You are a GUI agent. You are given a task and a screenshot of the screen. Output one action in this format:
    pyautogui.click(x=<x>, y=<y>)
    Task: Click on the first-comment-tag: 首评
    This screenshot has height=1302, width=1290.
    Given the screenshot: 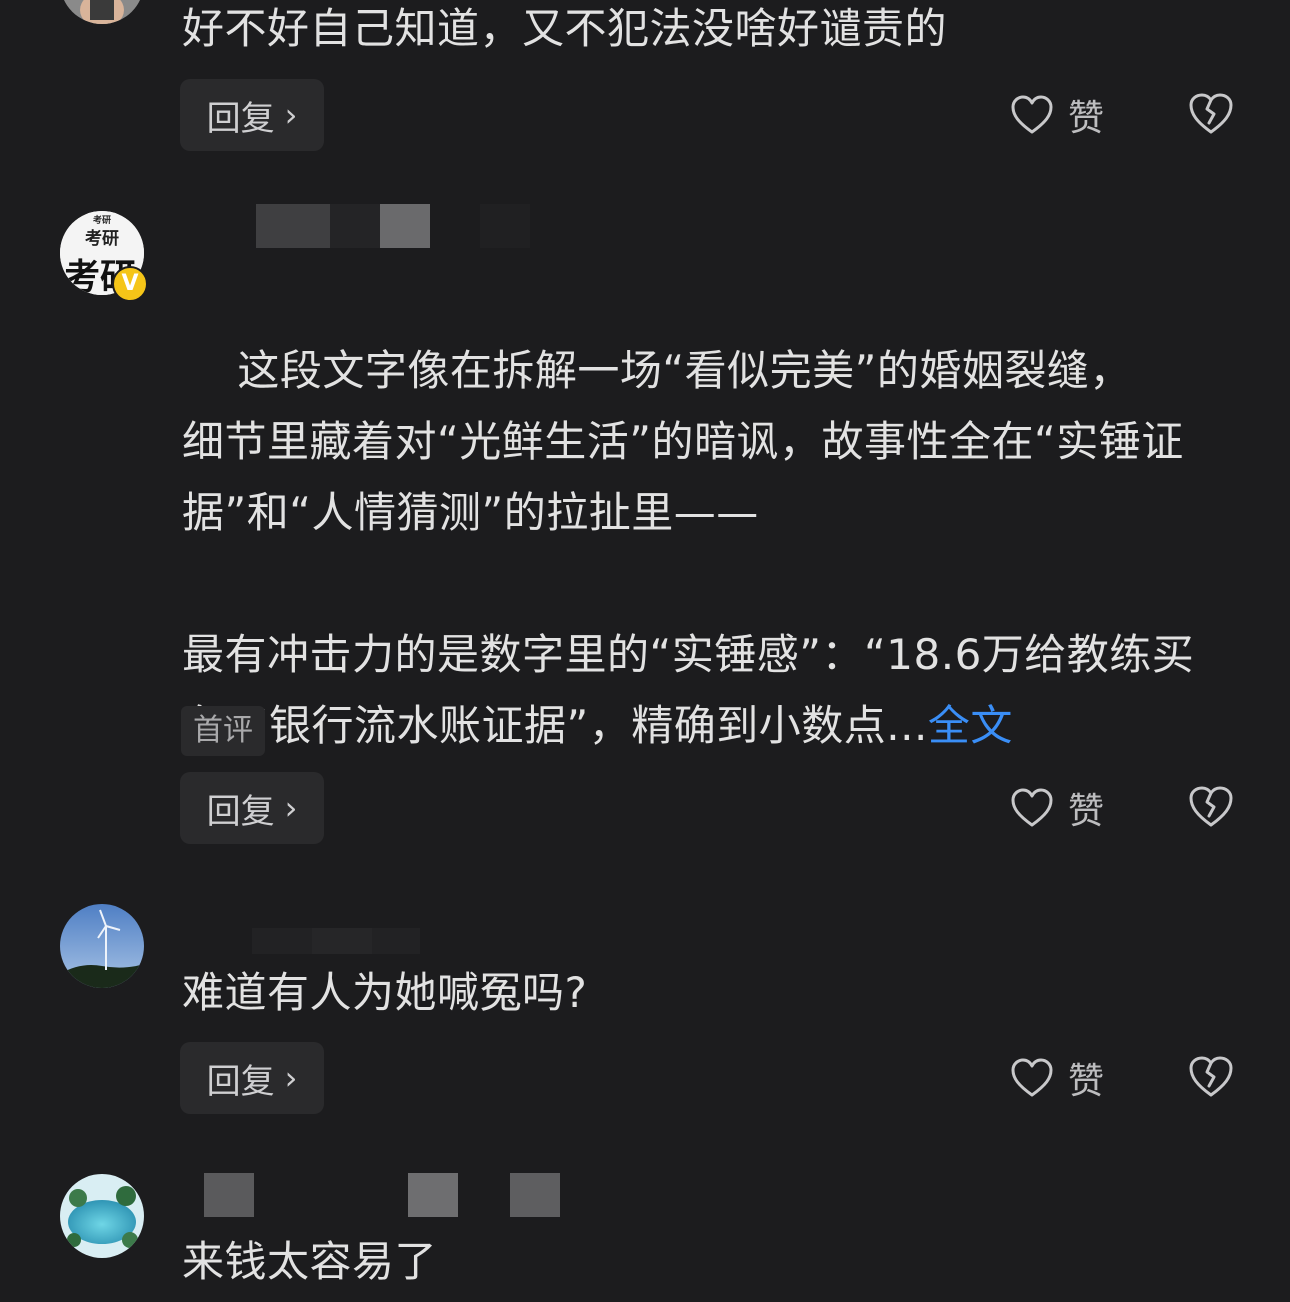 What is the action you would take?
    pyautogui.click(x=223, y=731)
    